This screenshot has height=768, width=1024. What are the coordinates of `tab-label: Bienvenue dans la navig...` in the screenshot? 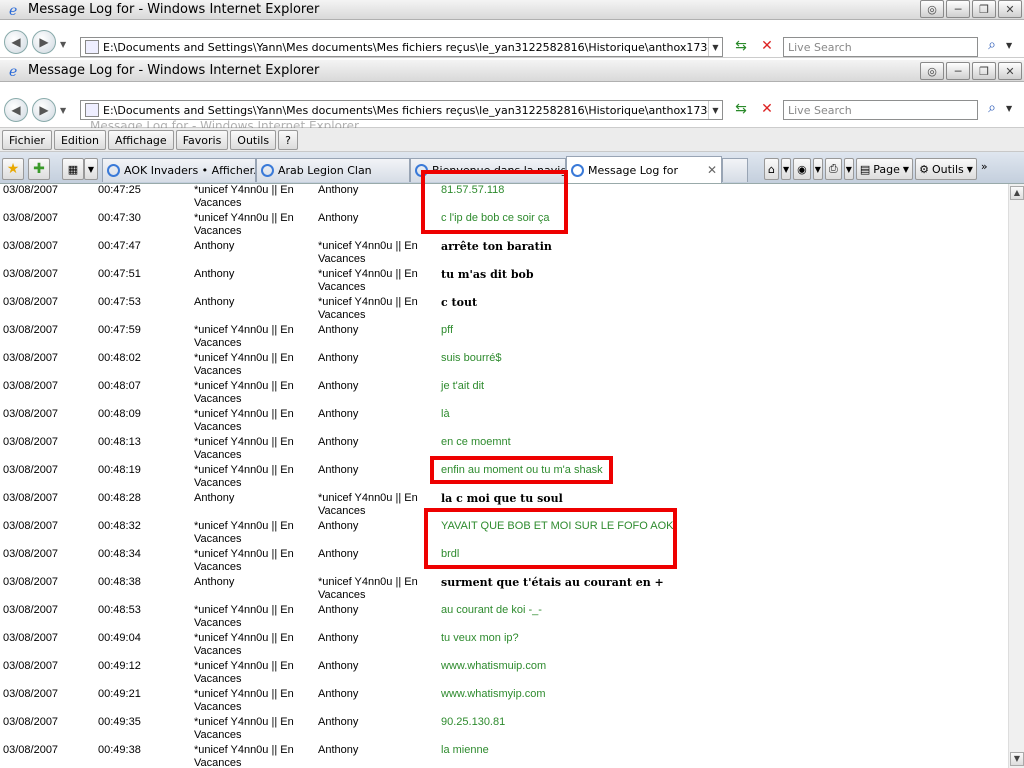 It's located at (499, 170).